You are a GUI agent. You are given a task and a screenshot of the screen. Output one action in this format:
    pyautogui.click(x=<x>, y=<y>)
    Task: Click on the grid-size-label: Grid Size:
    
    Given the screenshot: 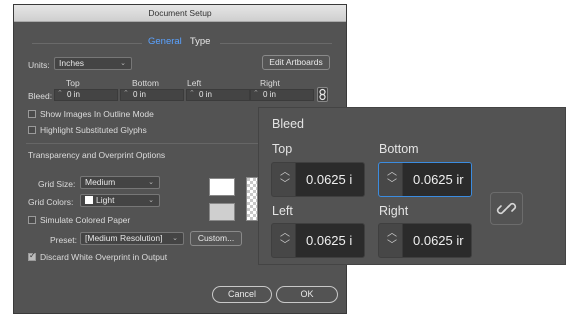 What is the action you would take?
    pyautogui.click(x=57, y=184)
    